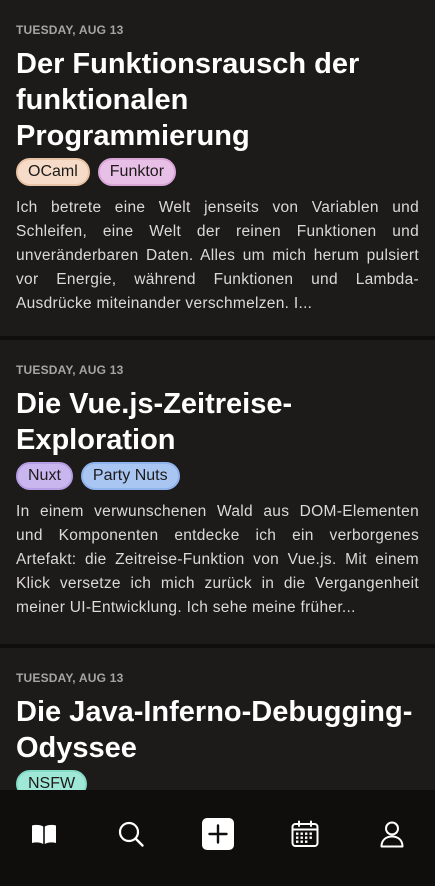  What do you see at coordinates (137, 172) in the screenshot?
I see `tag-chip: Funktor` at bounding box center [137, 172].